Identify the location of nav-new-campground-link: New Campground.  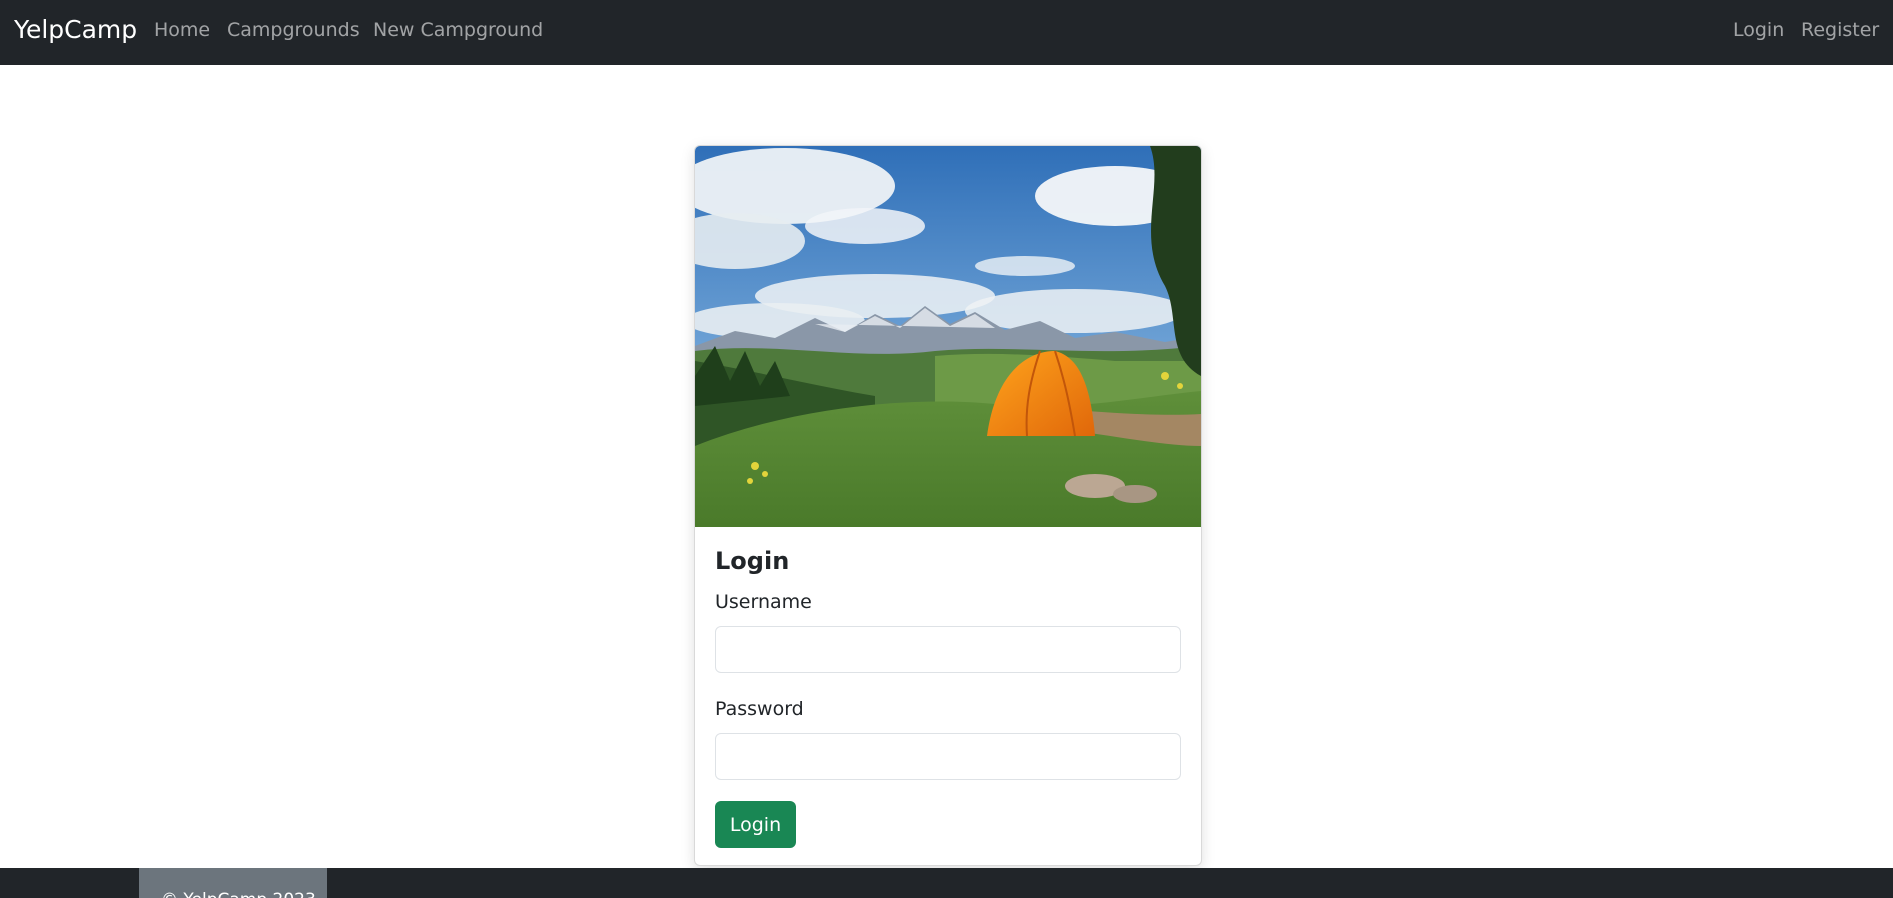
(458, 30).